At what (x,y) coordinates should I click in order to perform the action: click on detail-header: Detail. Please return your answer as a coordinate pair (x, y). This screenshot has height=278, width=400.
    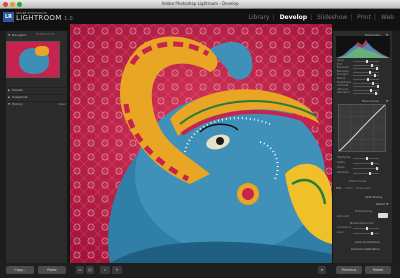
    Looking at the image, I should click on (380, 204).